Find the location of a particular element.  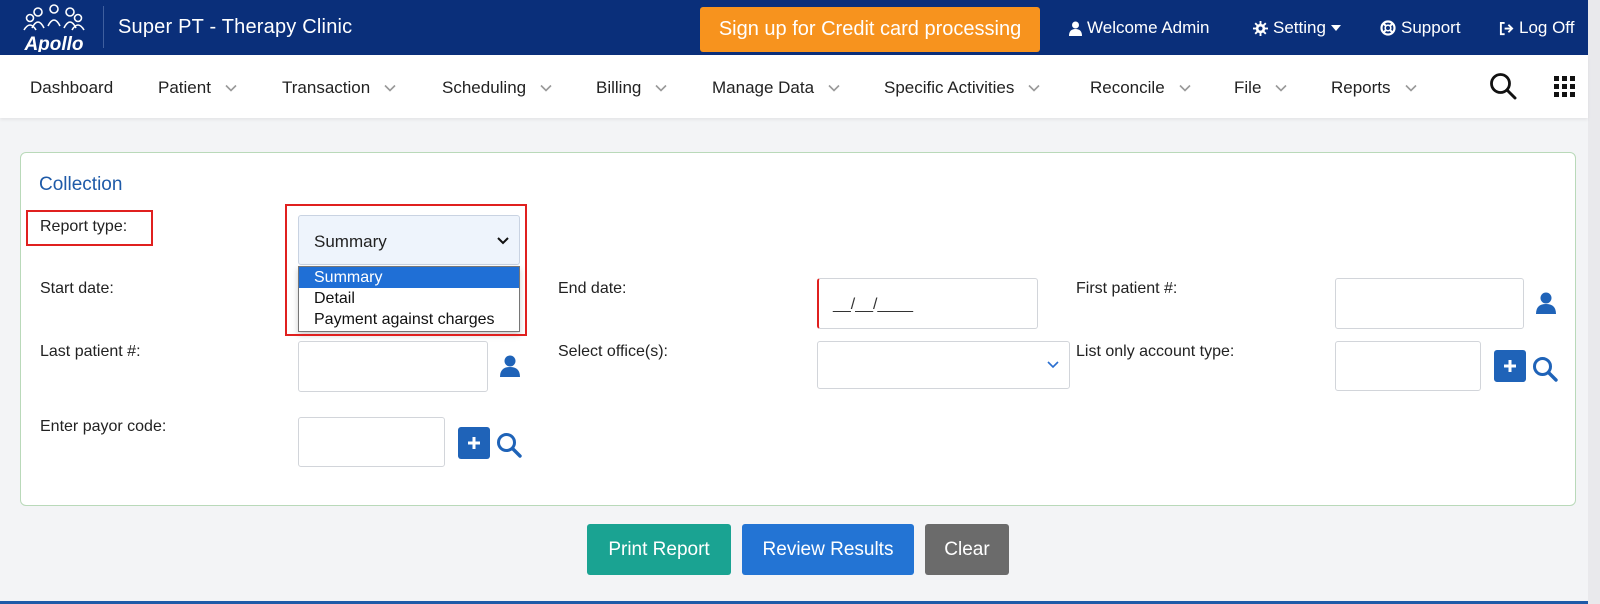

logo-text: Apollo is located at coordinates (53, 43).